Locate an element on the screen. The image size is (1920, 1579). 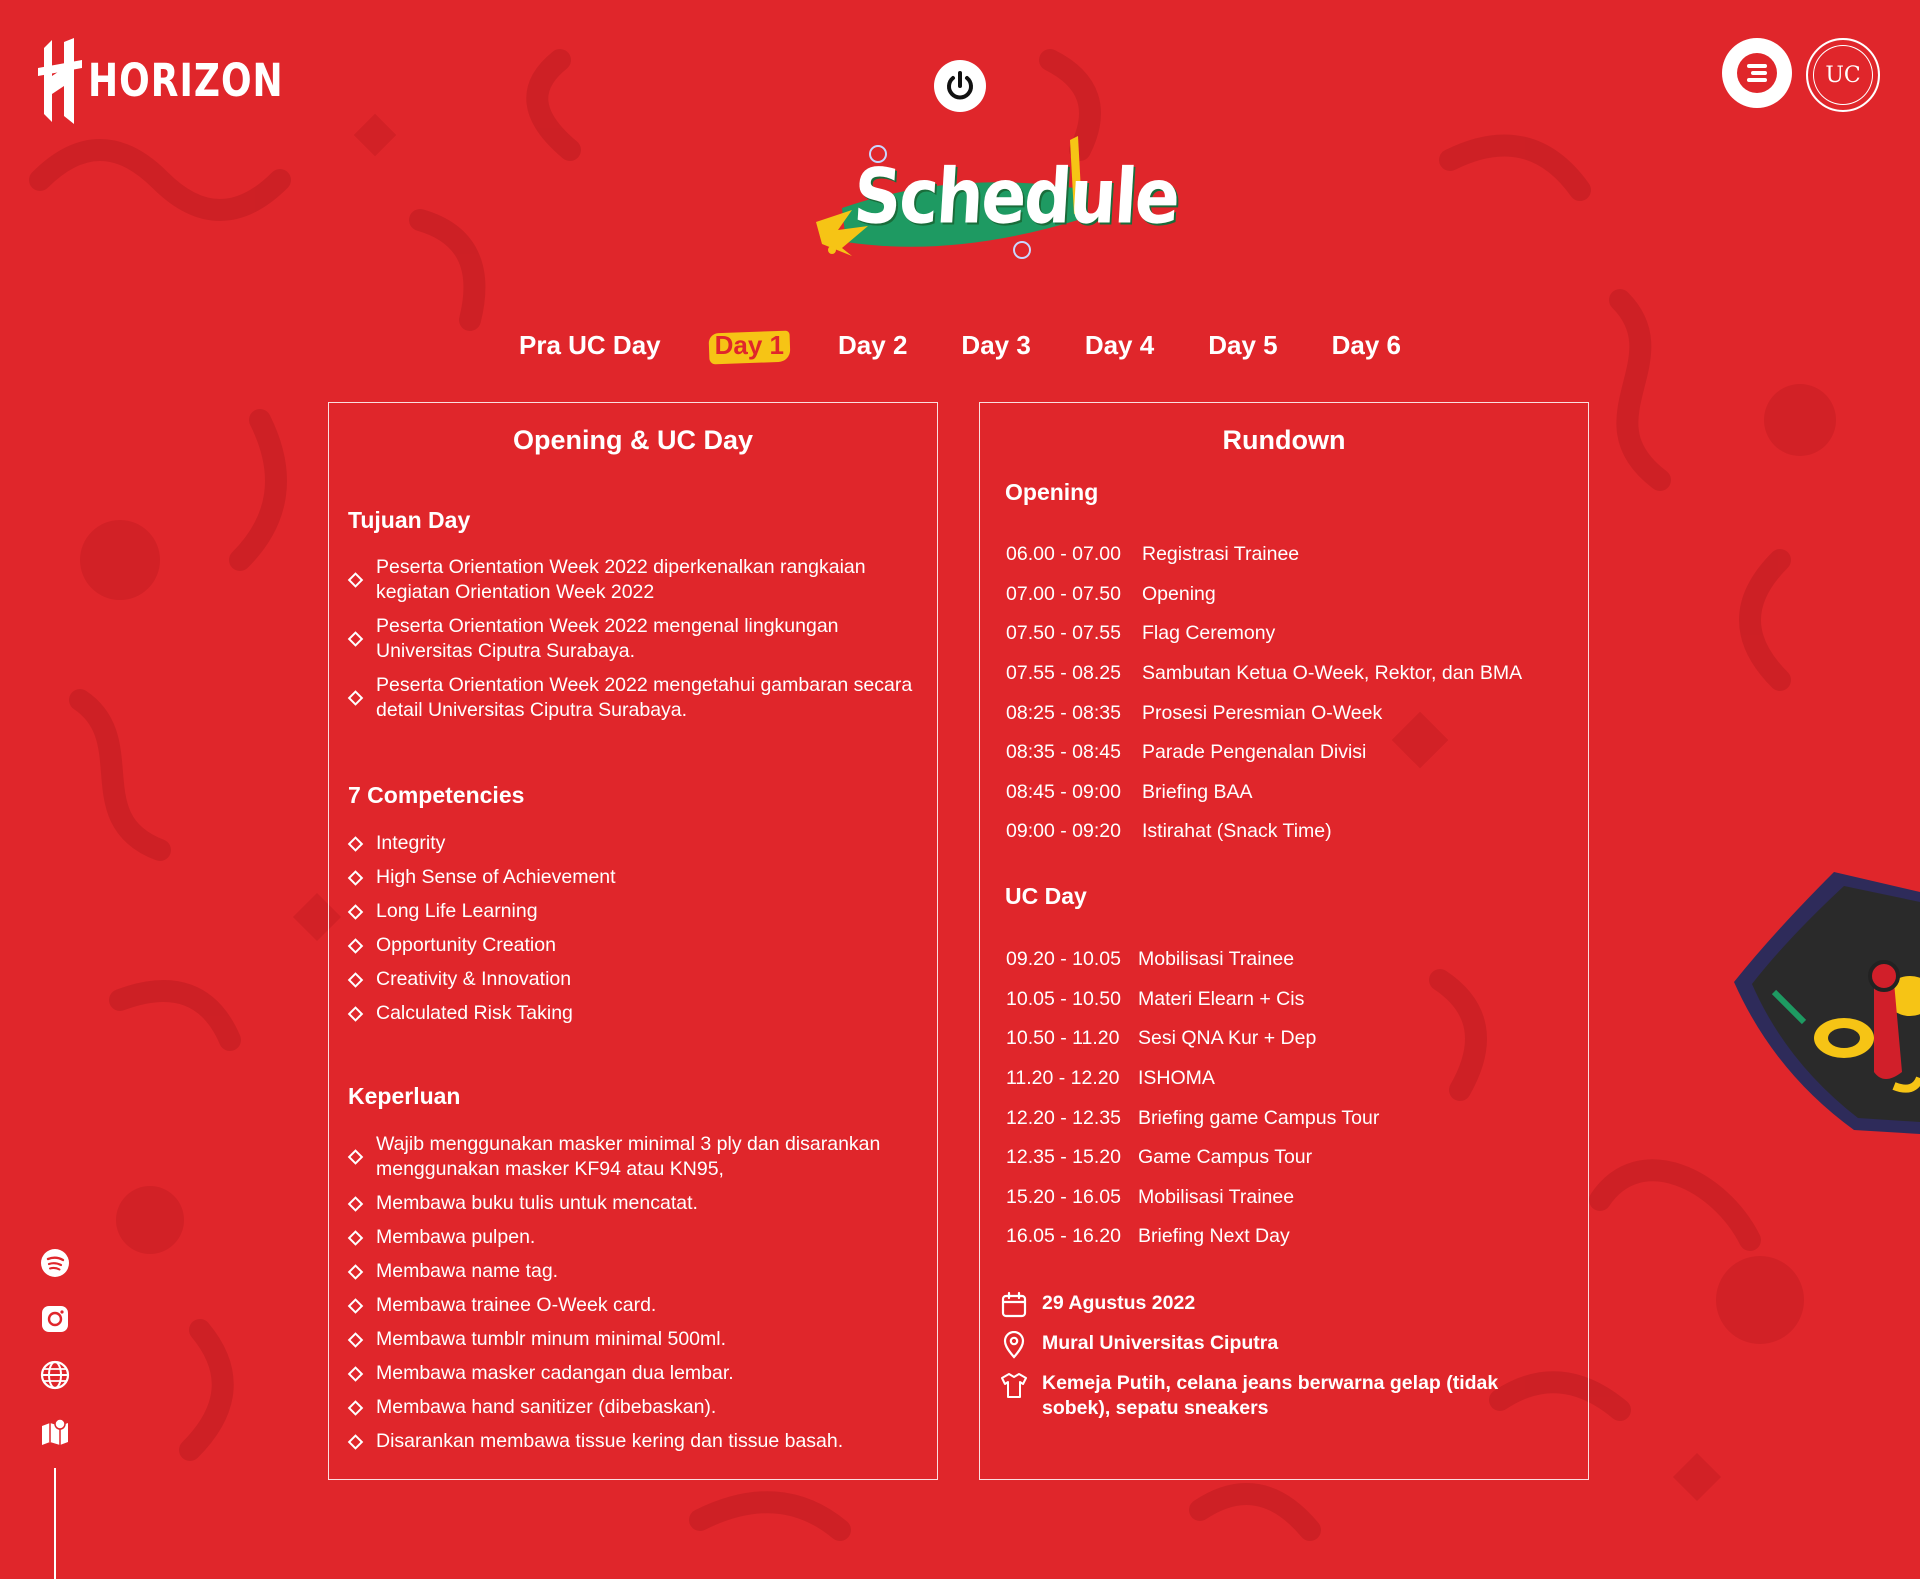
competencies-title: 7 Competencies is located at coordinates (436, 795).